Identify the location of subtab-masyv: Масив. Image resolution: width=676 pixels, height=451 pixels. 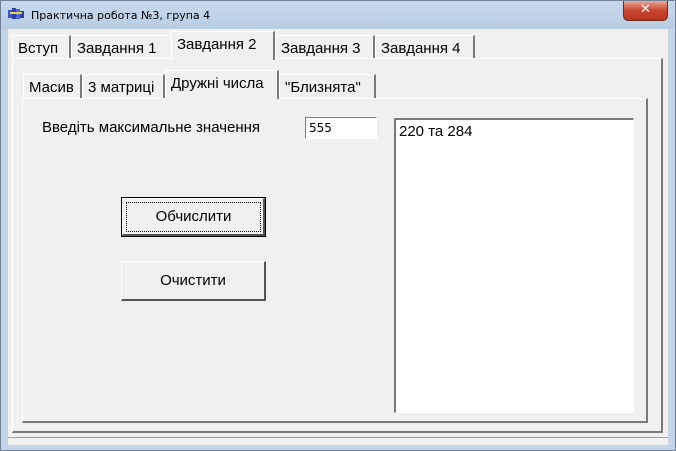
(52, 86).